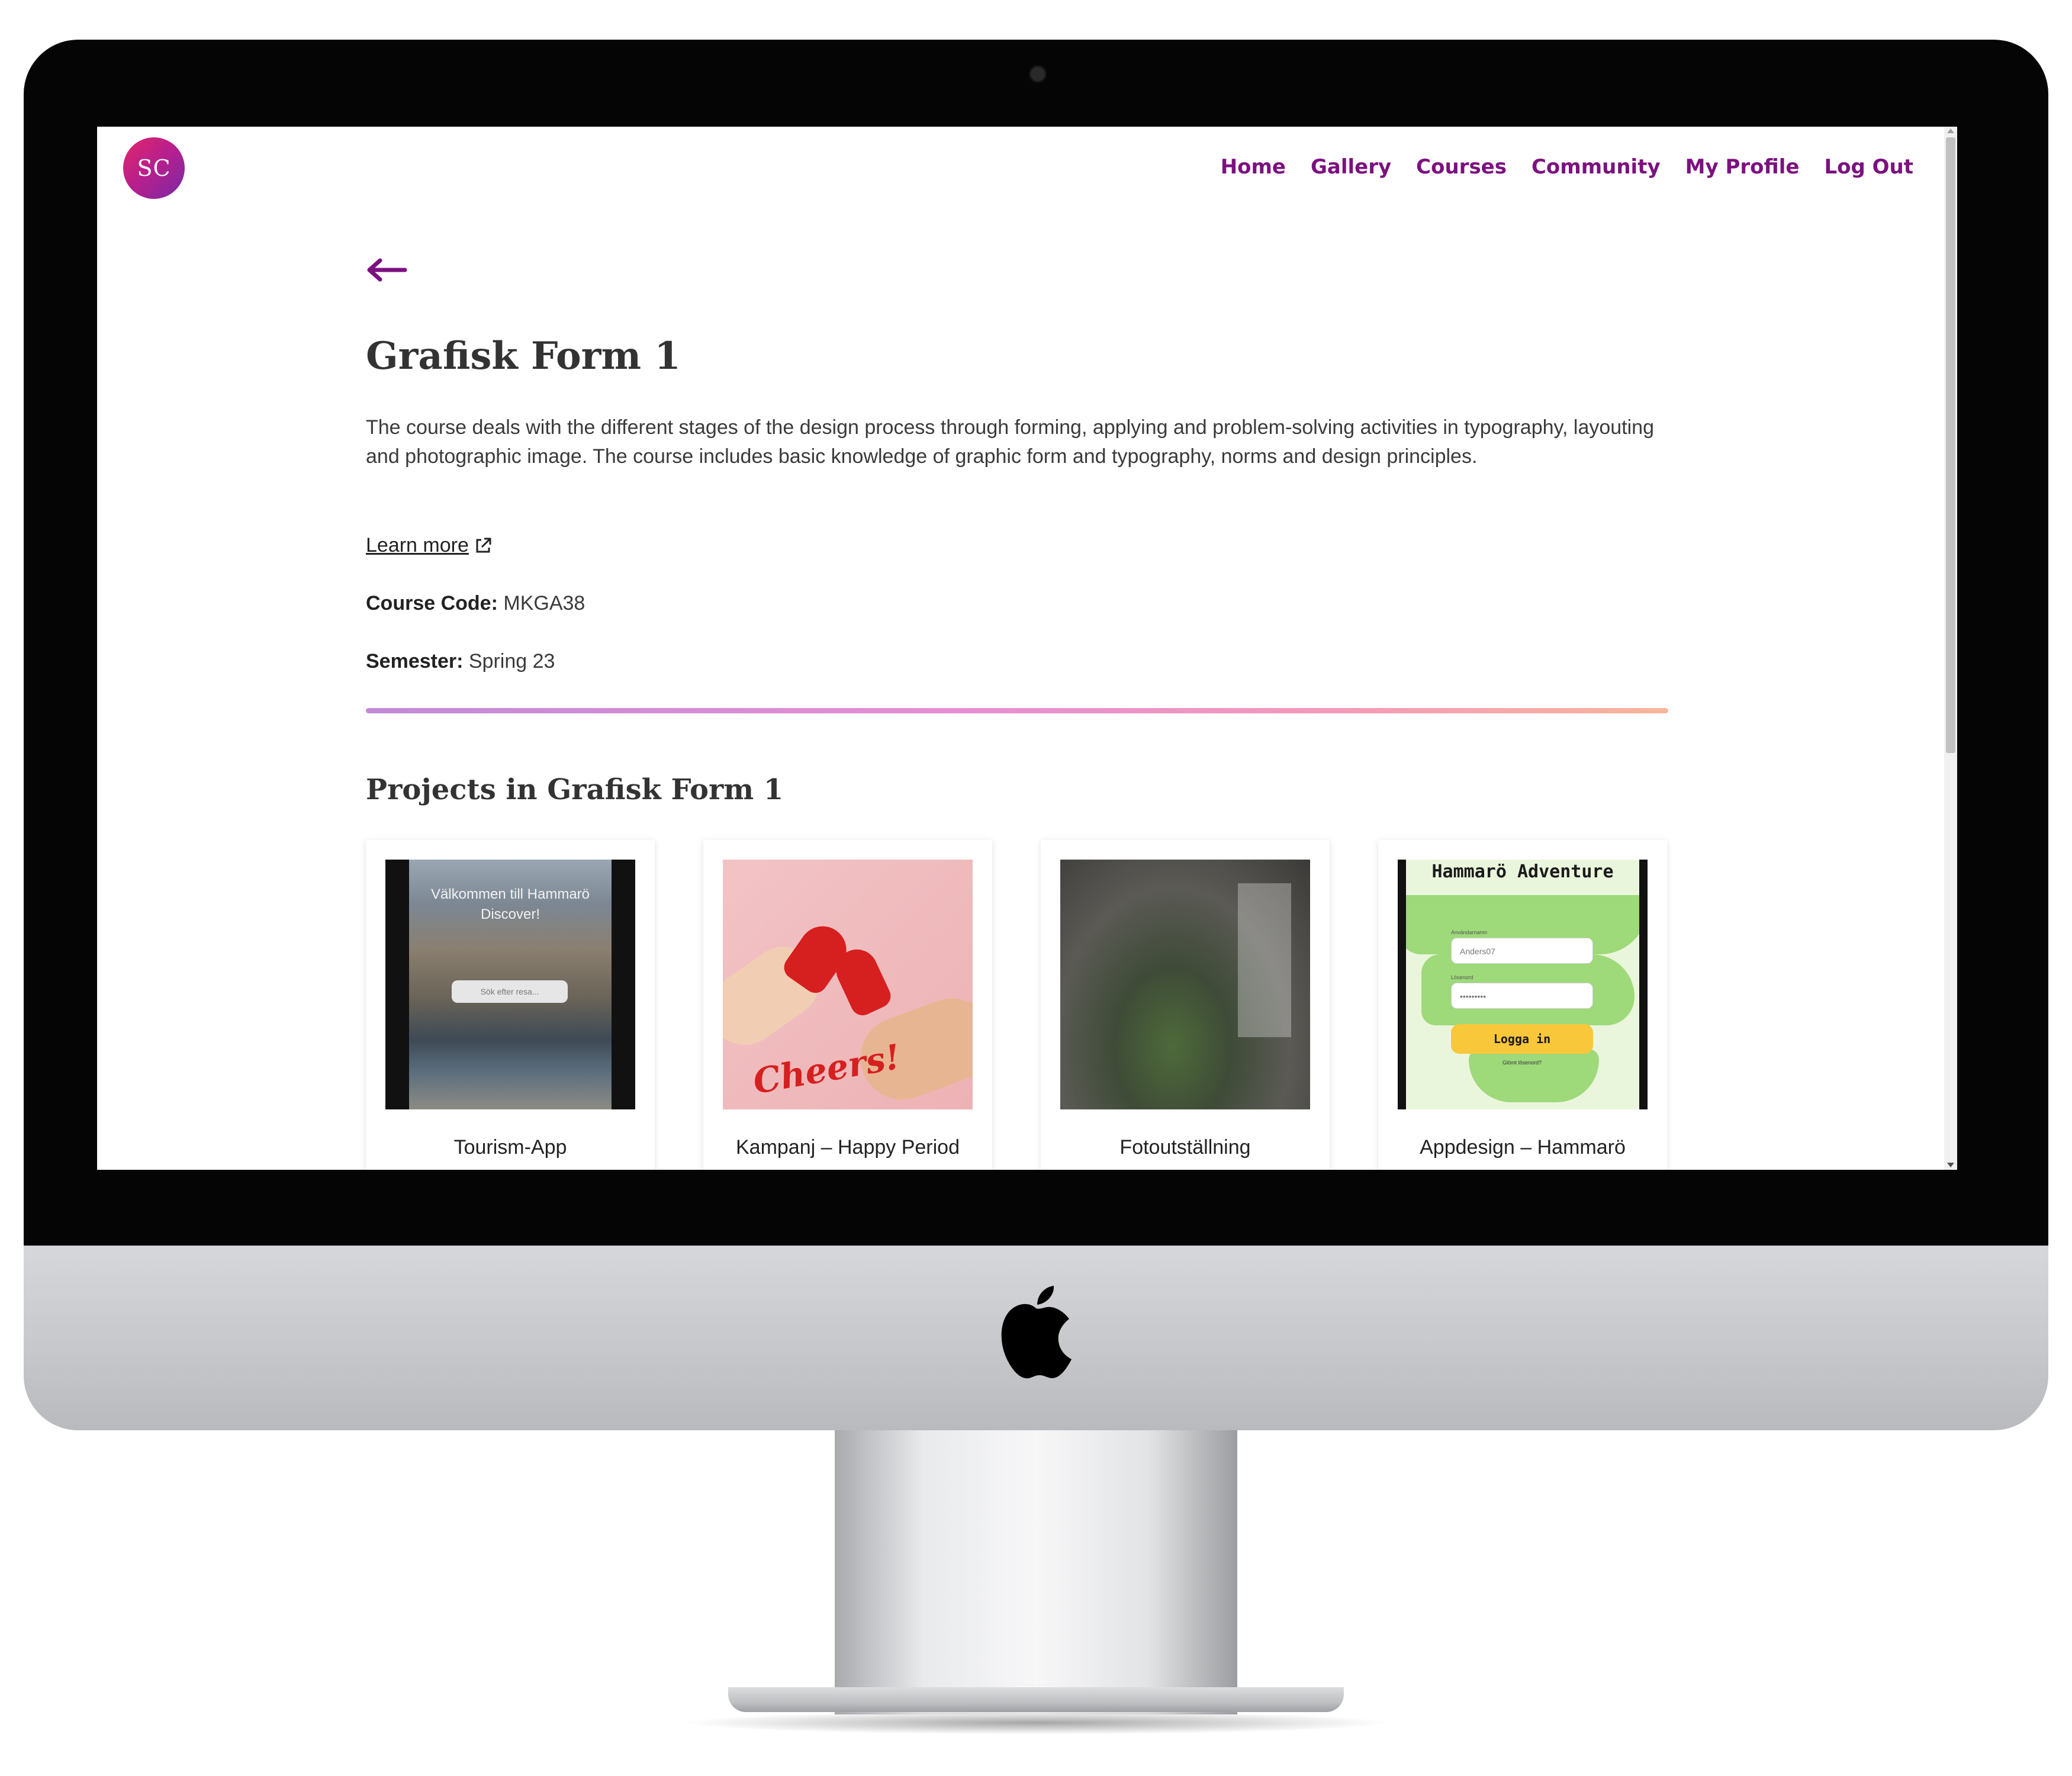 The image size is (2072, 1776). Describe the element at coordinates (1036, 1572) in the screenshot. I see `monitor-stand` at that location.